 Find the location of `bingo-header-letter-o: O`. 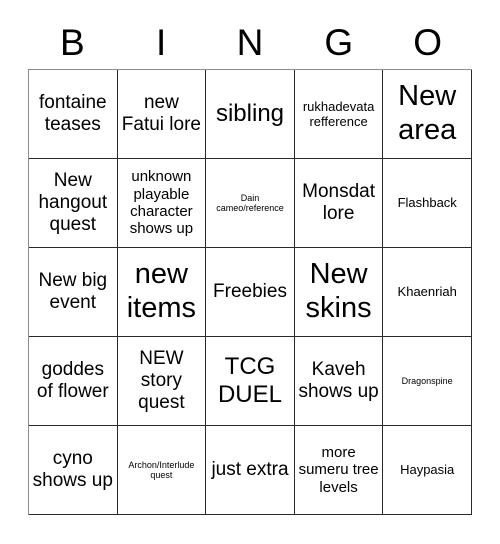

bingo-header-letter-o: O is located at coordinates (427, 42).